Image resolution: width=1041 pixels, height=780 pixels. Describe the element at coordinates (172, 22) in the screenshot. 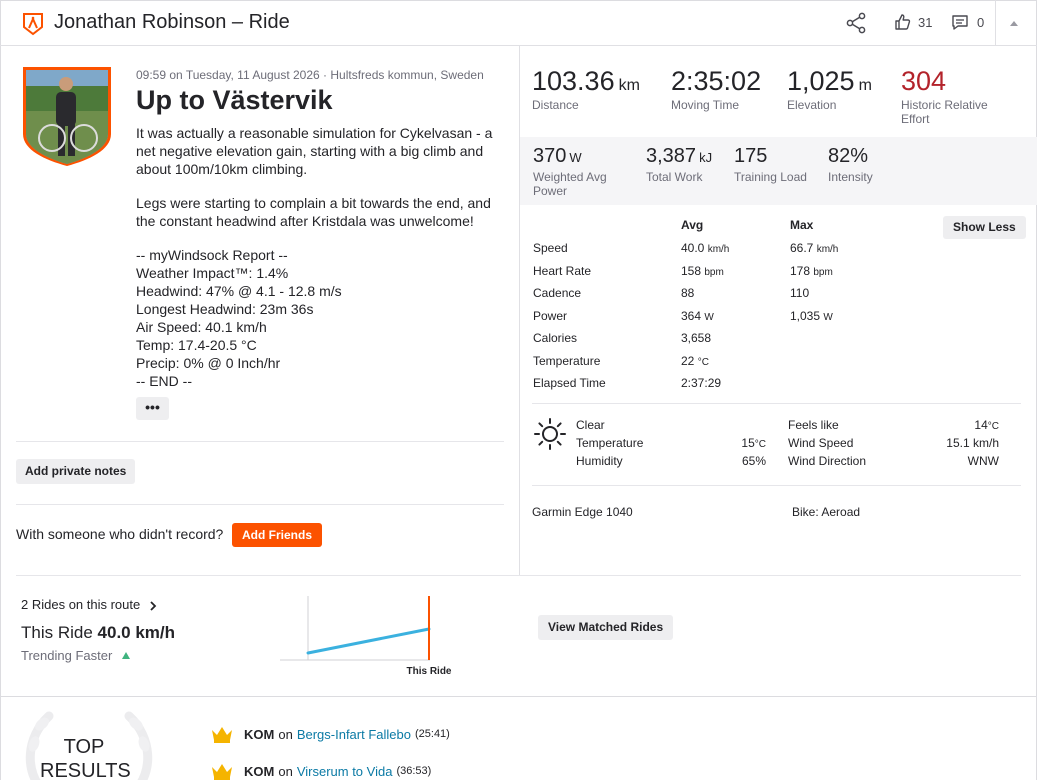

I see `page-title: Jonathan Robinson – Ride` at that location.